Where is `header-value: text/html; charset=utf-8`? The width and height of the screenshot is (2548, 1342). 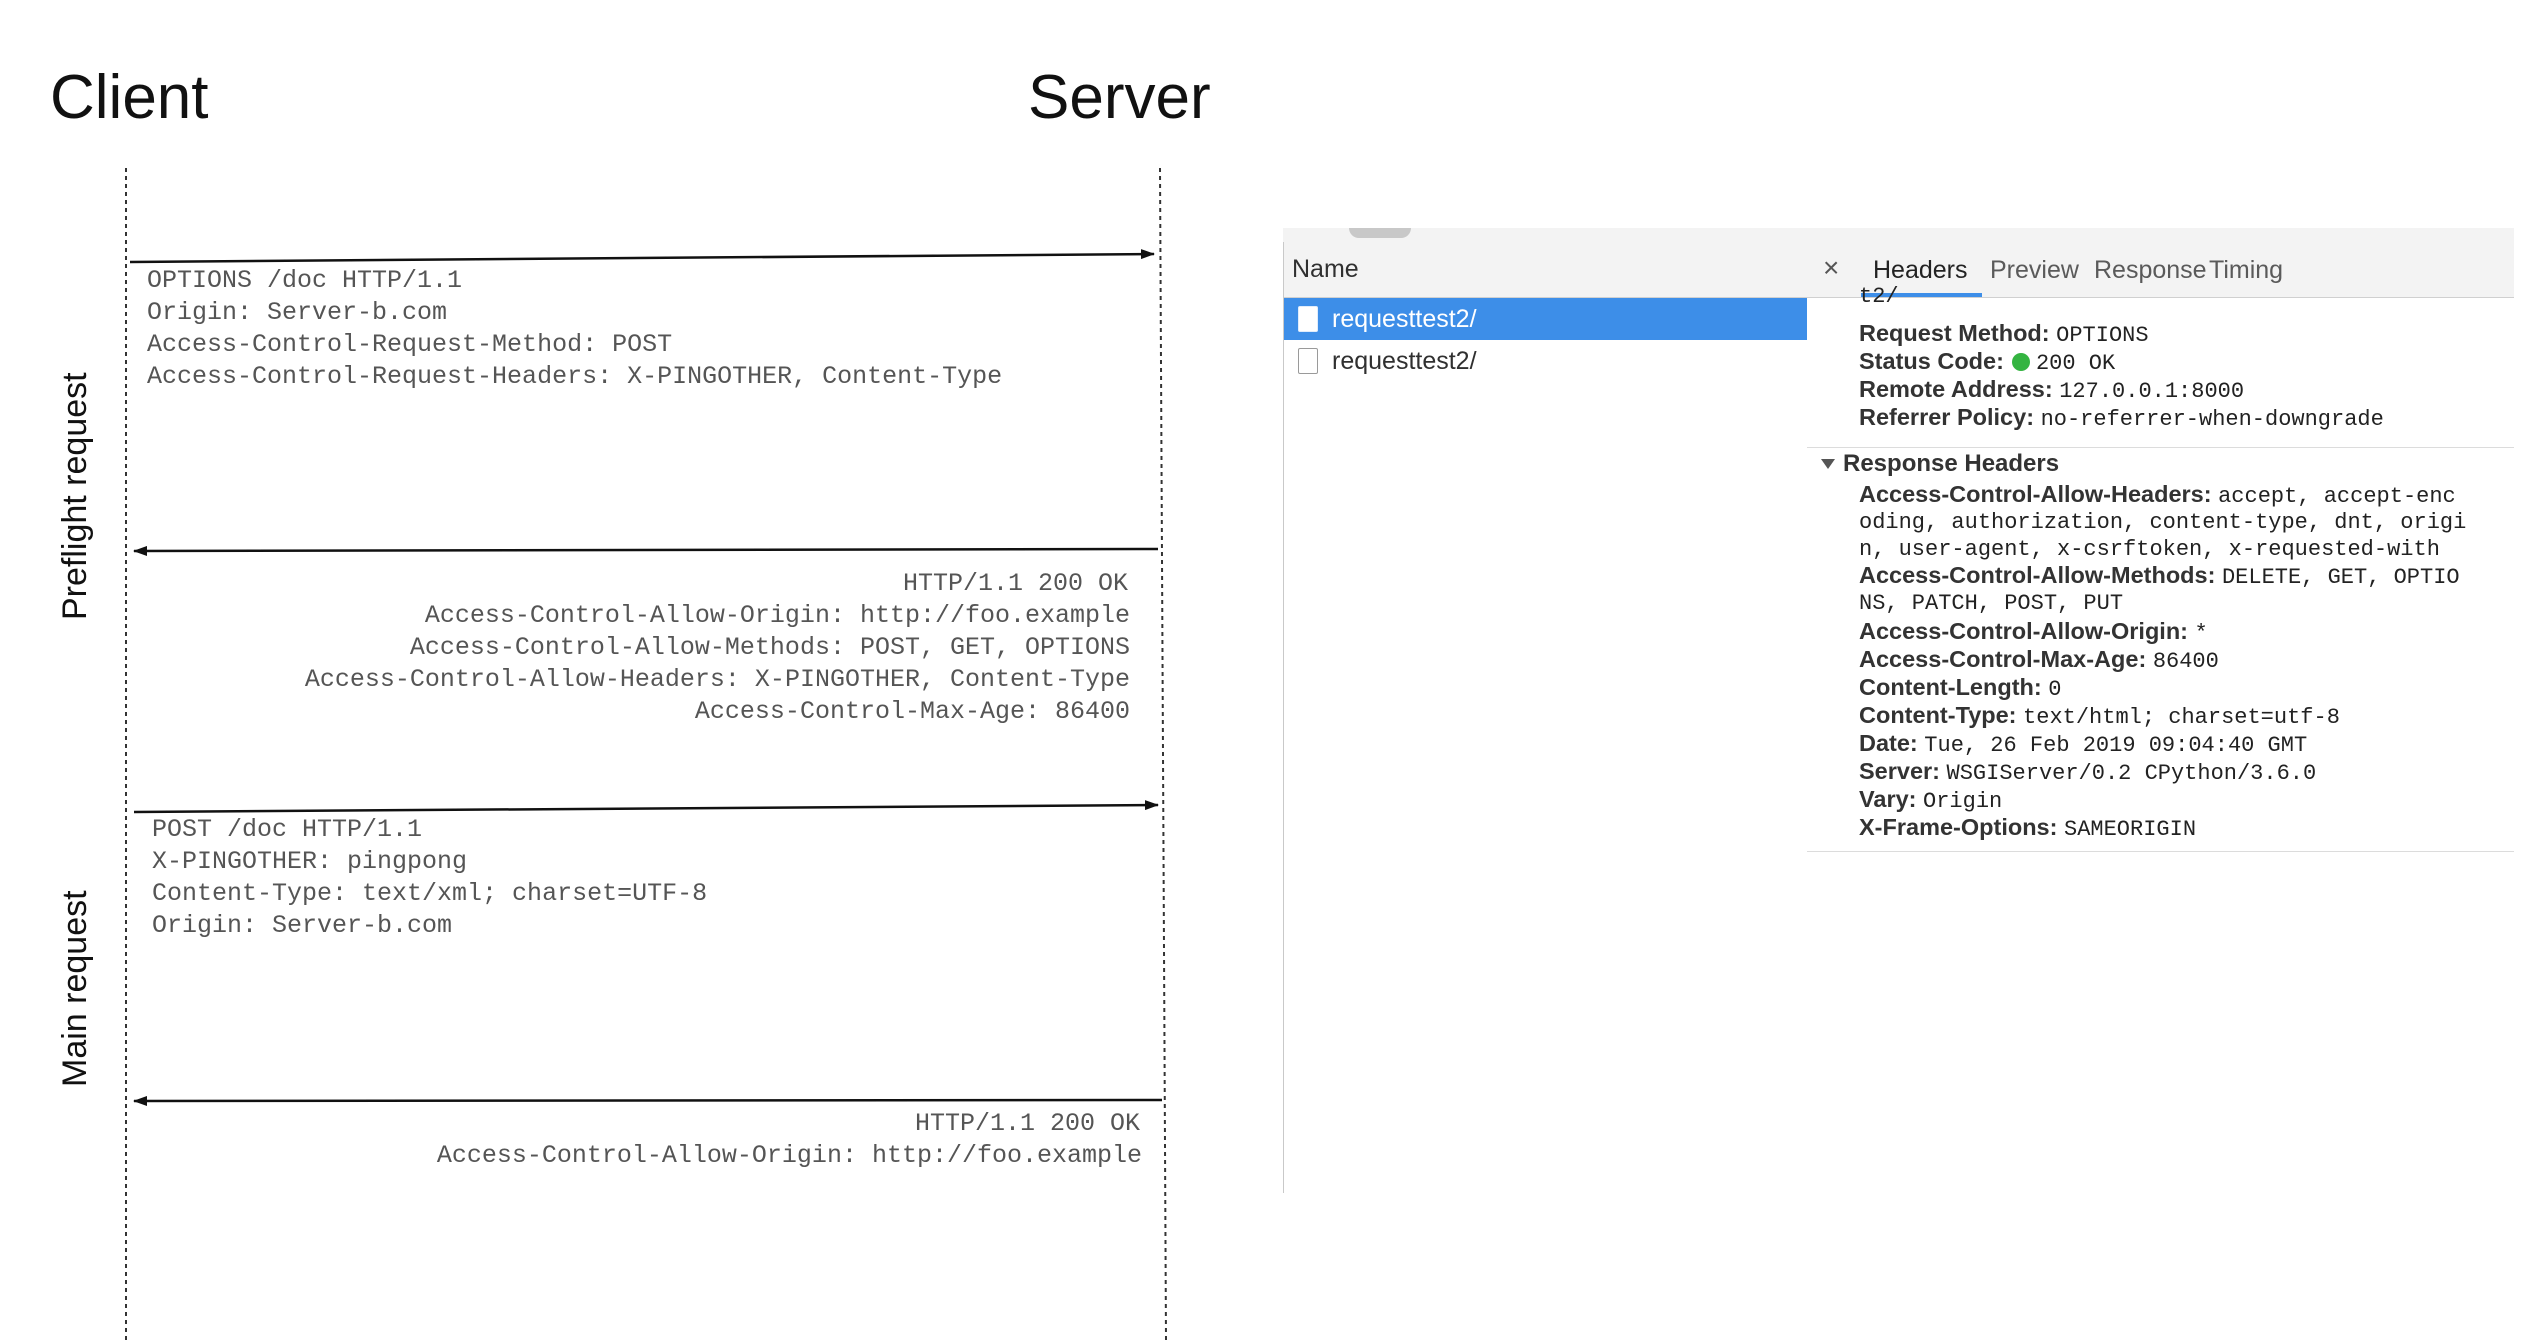 header-value: text/html; charset=utf-8 is located at coordinates (2181, 717).